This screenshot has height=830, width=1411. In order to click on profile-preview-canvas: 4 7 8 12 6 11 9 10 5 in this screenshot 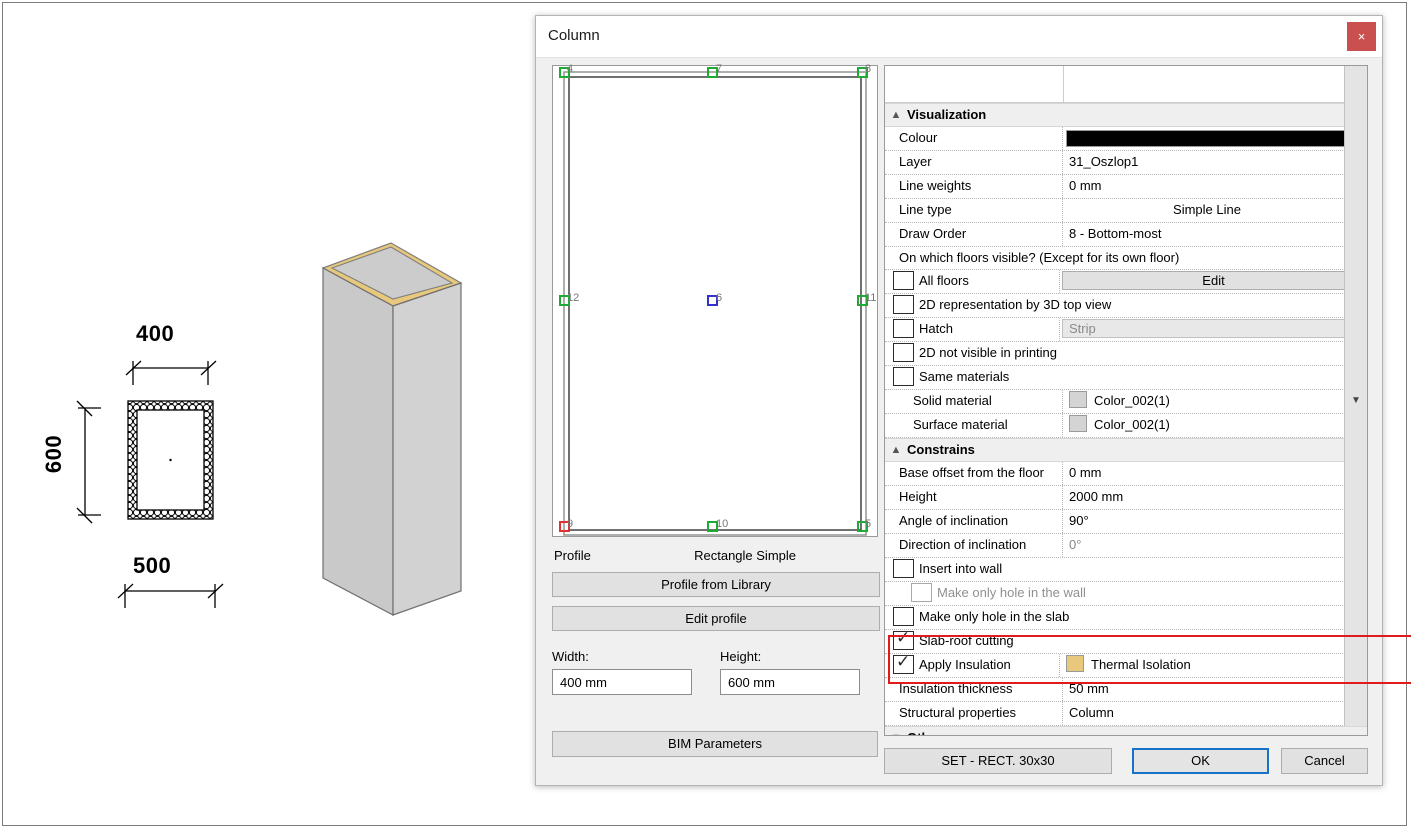, I will do `click(715, 300)`.